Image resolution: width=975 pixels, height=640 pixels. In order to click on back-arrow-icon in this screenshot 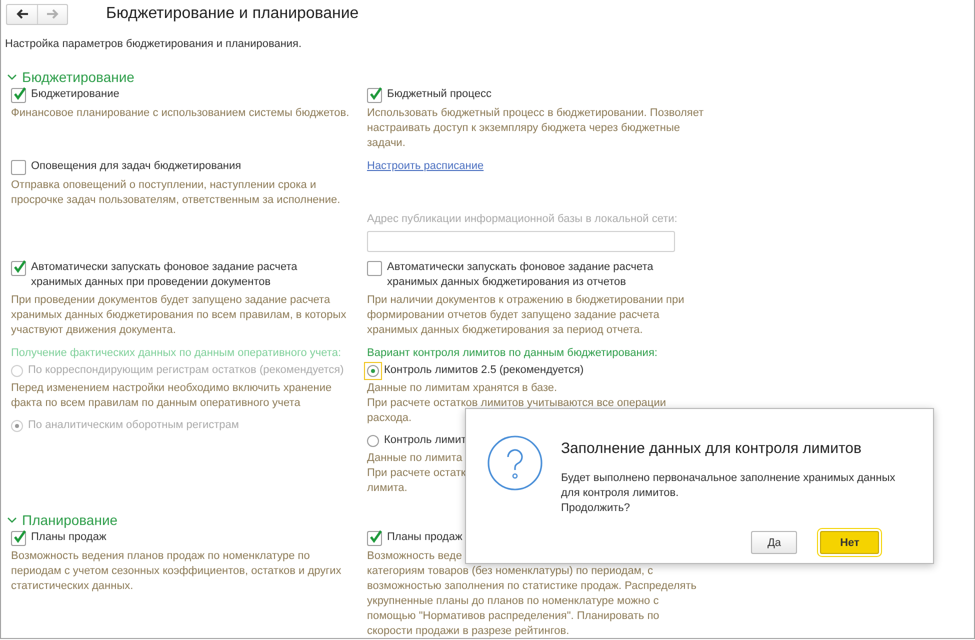, I will do `click(22, 14)`.